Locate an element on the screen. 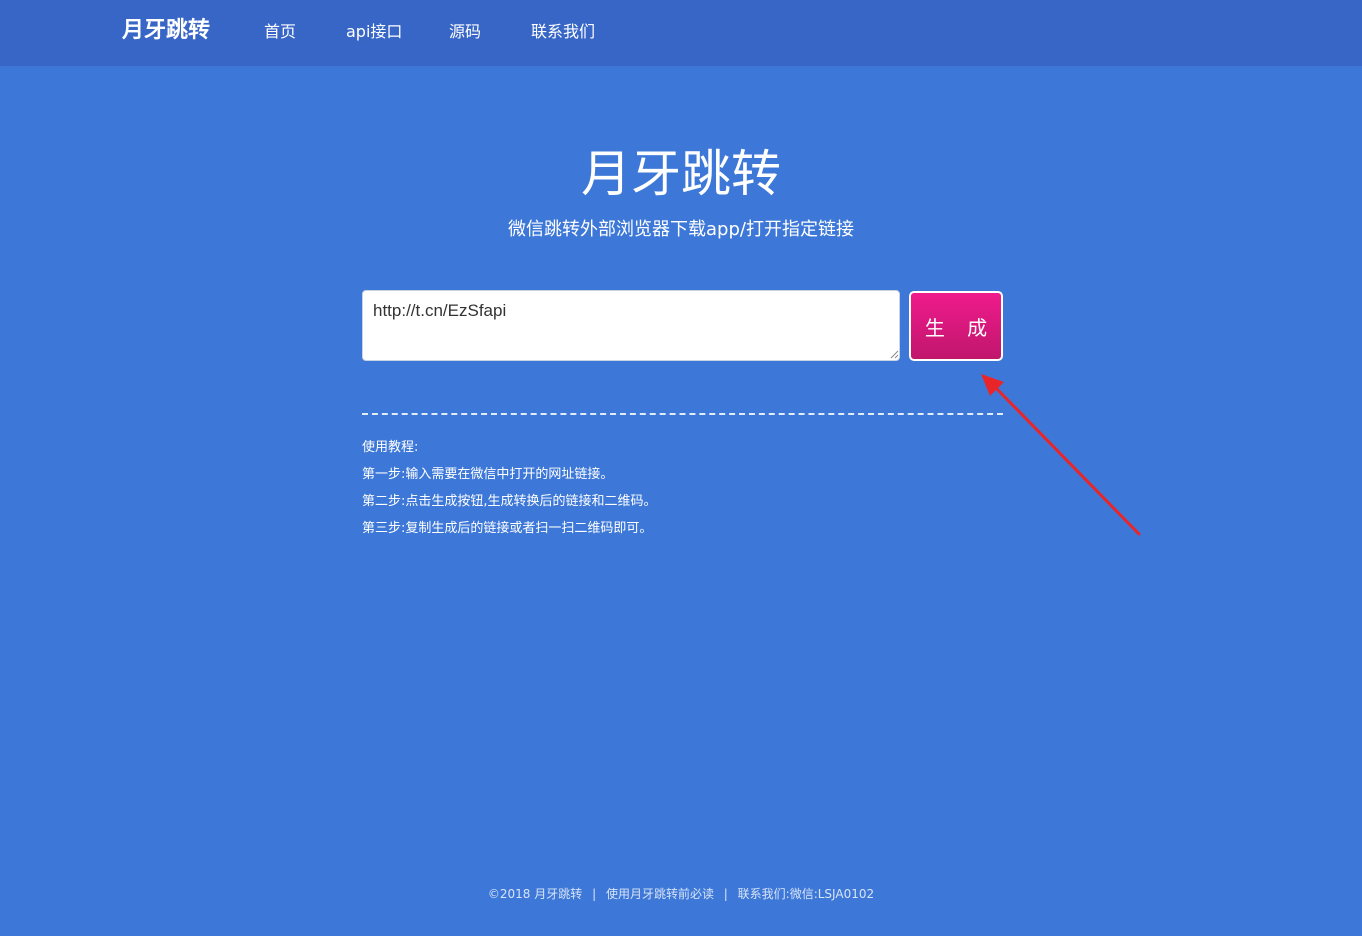  url-input: http://t.cn/EzSfapi is located at coordinates (631, 325).